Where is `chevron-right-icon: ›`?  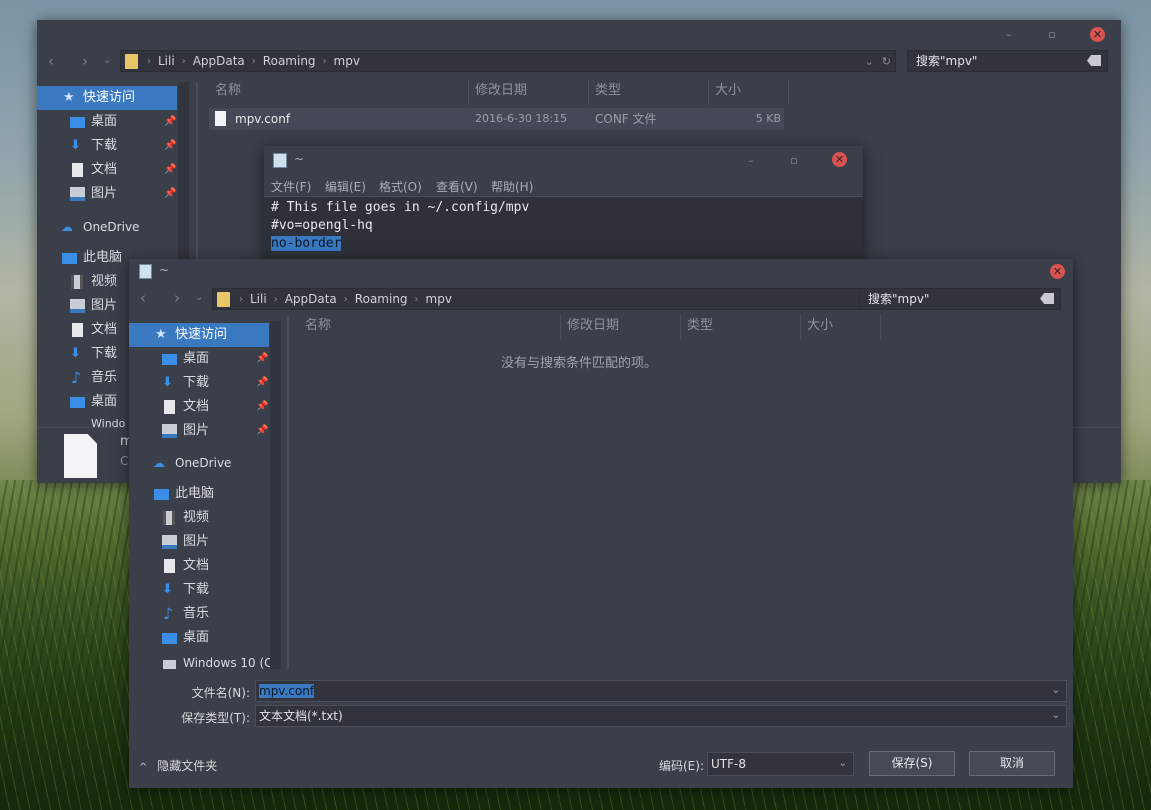
chevron-right-icon: › is located at coordinates (324, 61).